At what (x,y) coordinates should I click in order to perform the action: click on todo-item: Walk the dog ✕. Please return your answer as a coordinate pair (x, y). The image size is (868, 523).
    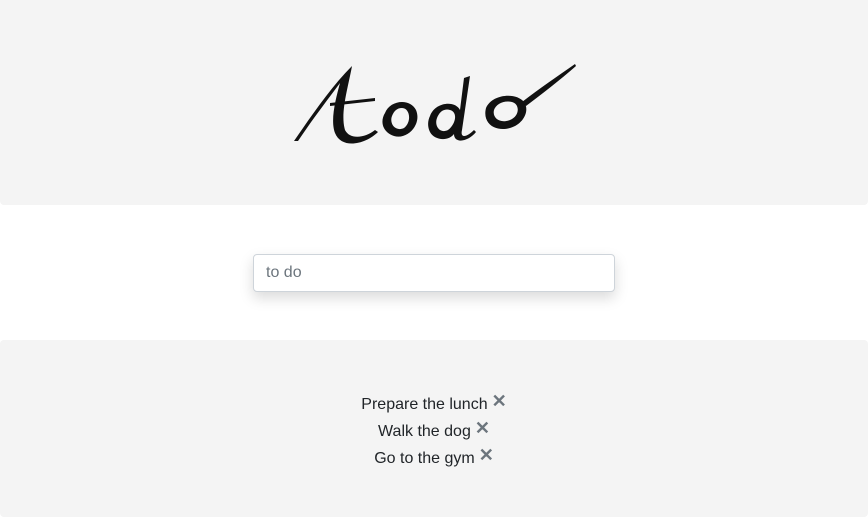
    Looking at the image, I should click on (434, 430).